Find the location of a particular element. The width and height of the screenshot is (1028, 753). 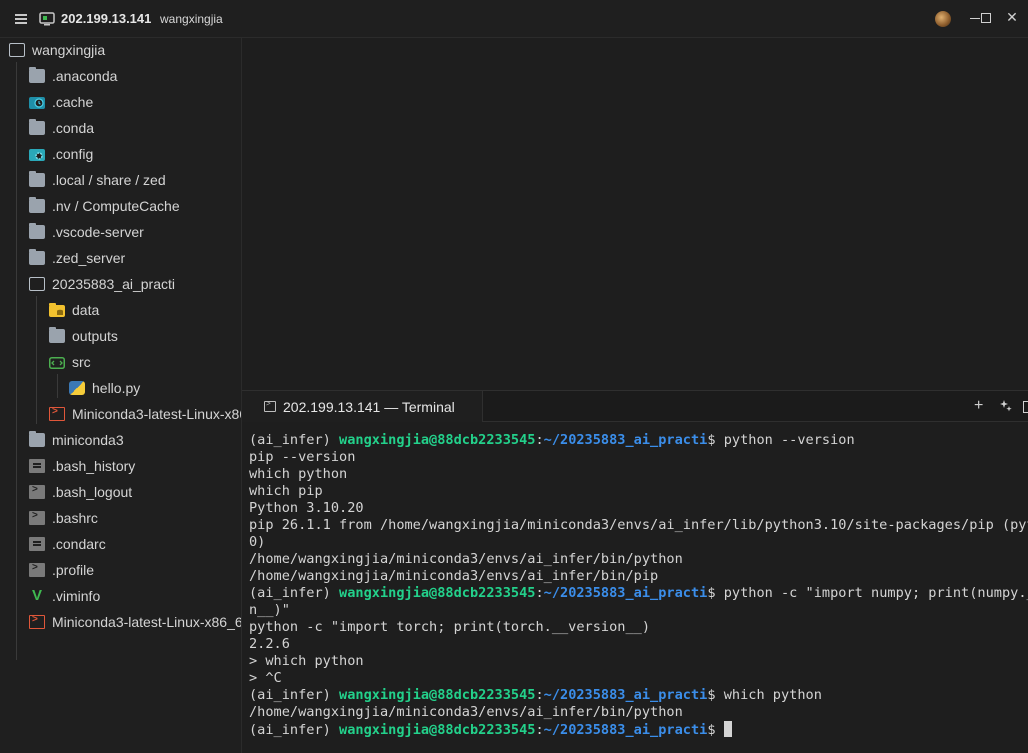

folder-open-icon is located at coordinates (17, 50).